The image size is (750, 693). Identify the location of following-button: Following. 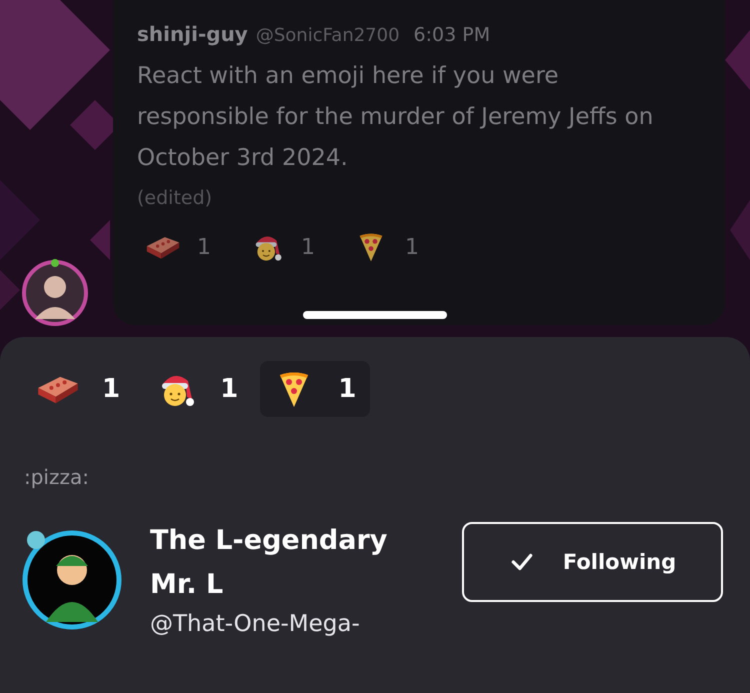
(592, 562).